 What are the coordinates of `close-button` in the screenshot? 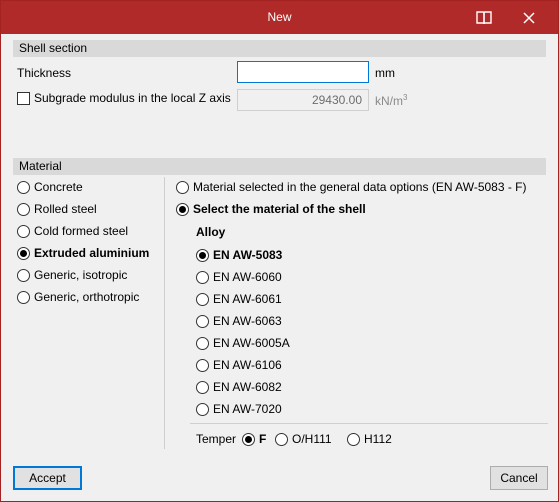 It's located at (528, 17).